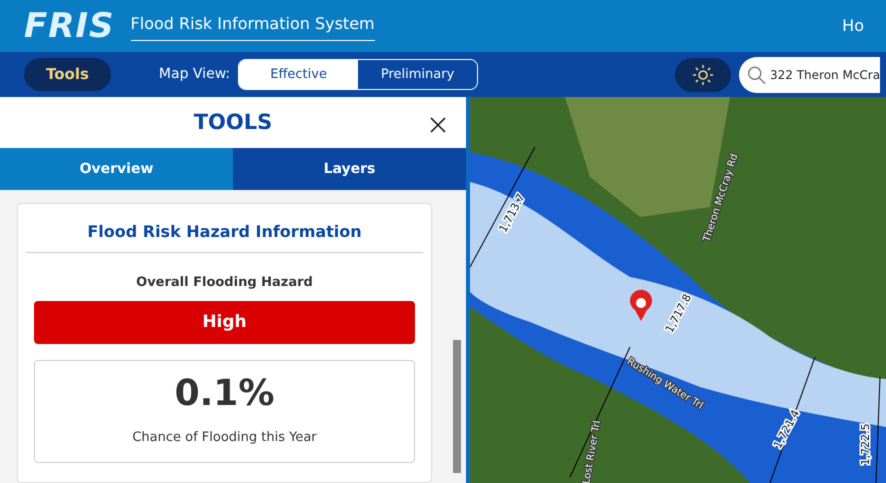 The width and height of the screenshot is (886, 483). Describe the element at coordinates (298, 75) in the screenshot. I see `map-view-tab: Effective` at that location.